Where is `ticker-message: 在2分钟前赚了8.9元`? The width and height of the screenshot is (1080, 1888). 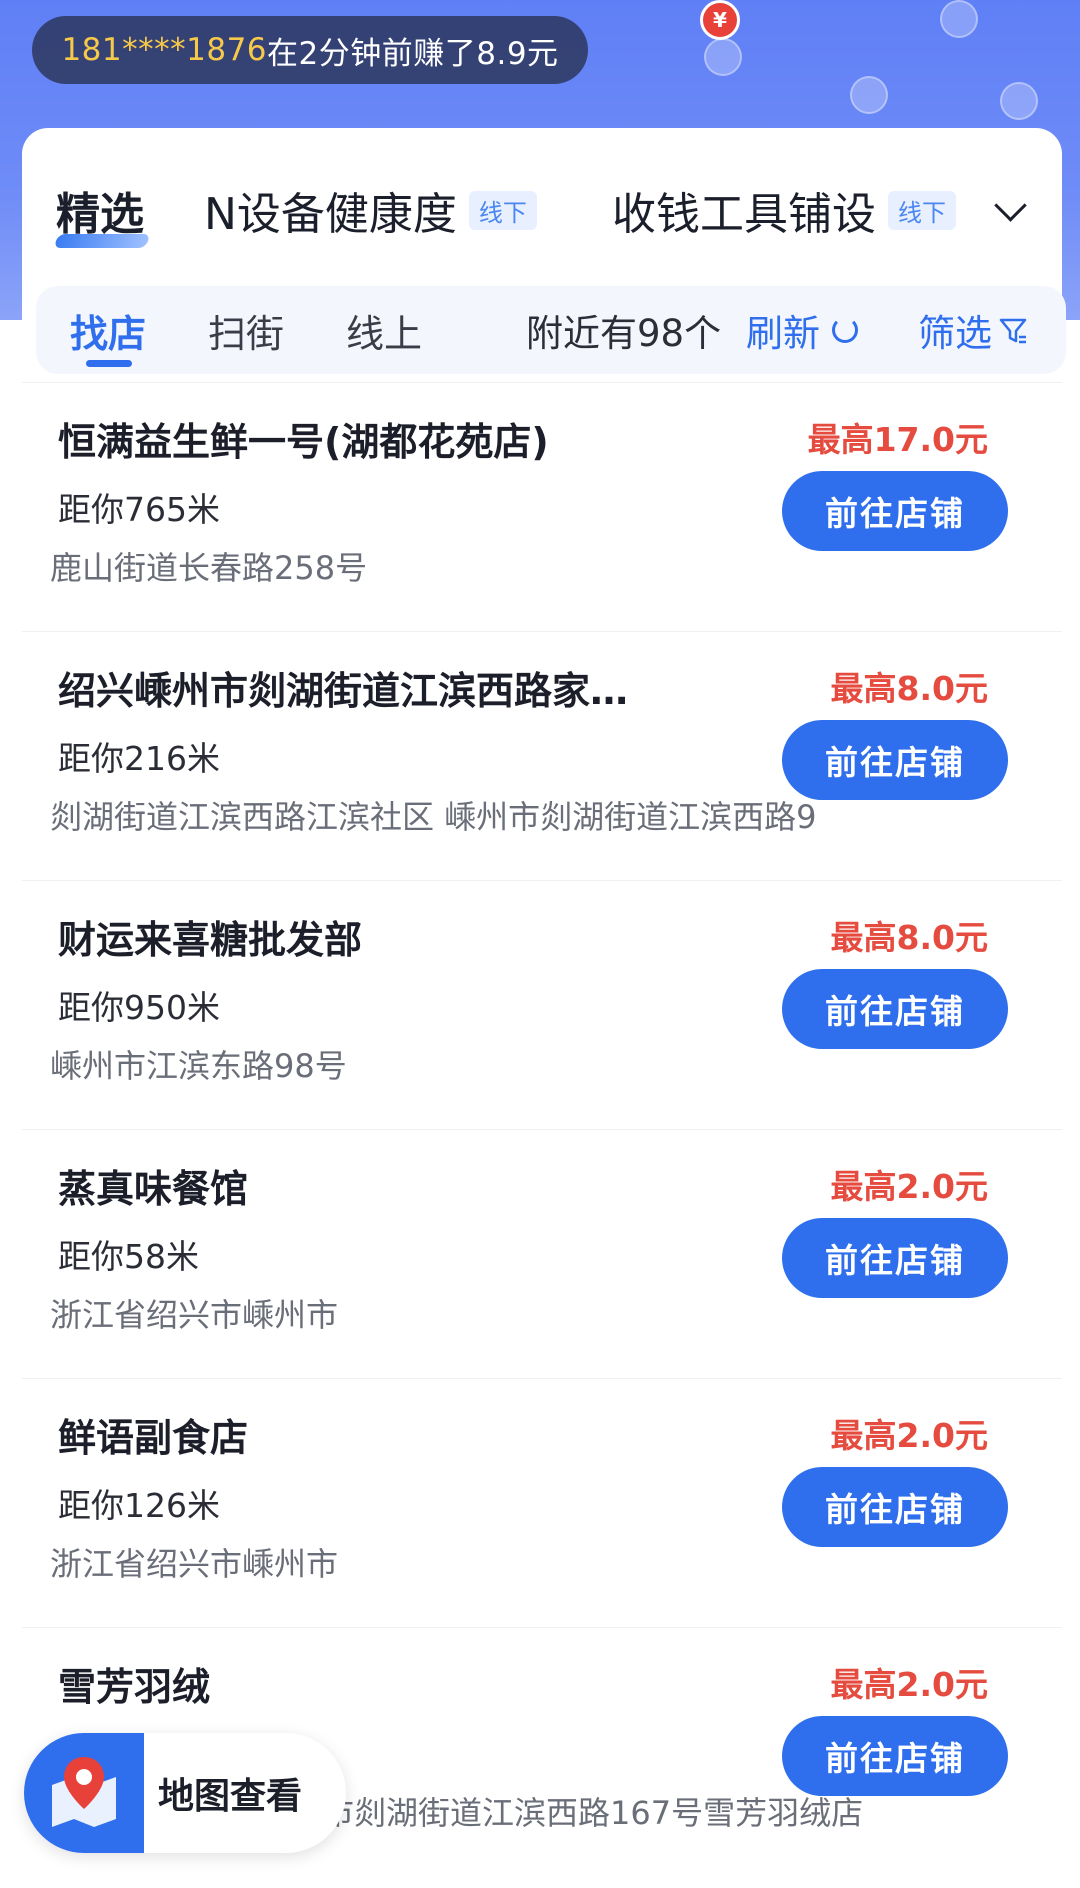
ticker-message: 在2分钟前赚了8.9元 is located at coordinates (413, 53).